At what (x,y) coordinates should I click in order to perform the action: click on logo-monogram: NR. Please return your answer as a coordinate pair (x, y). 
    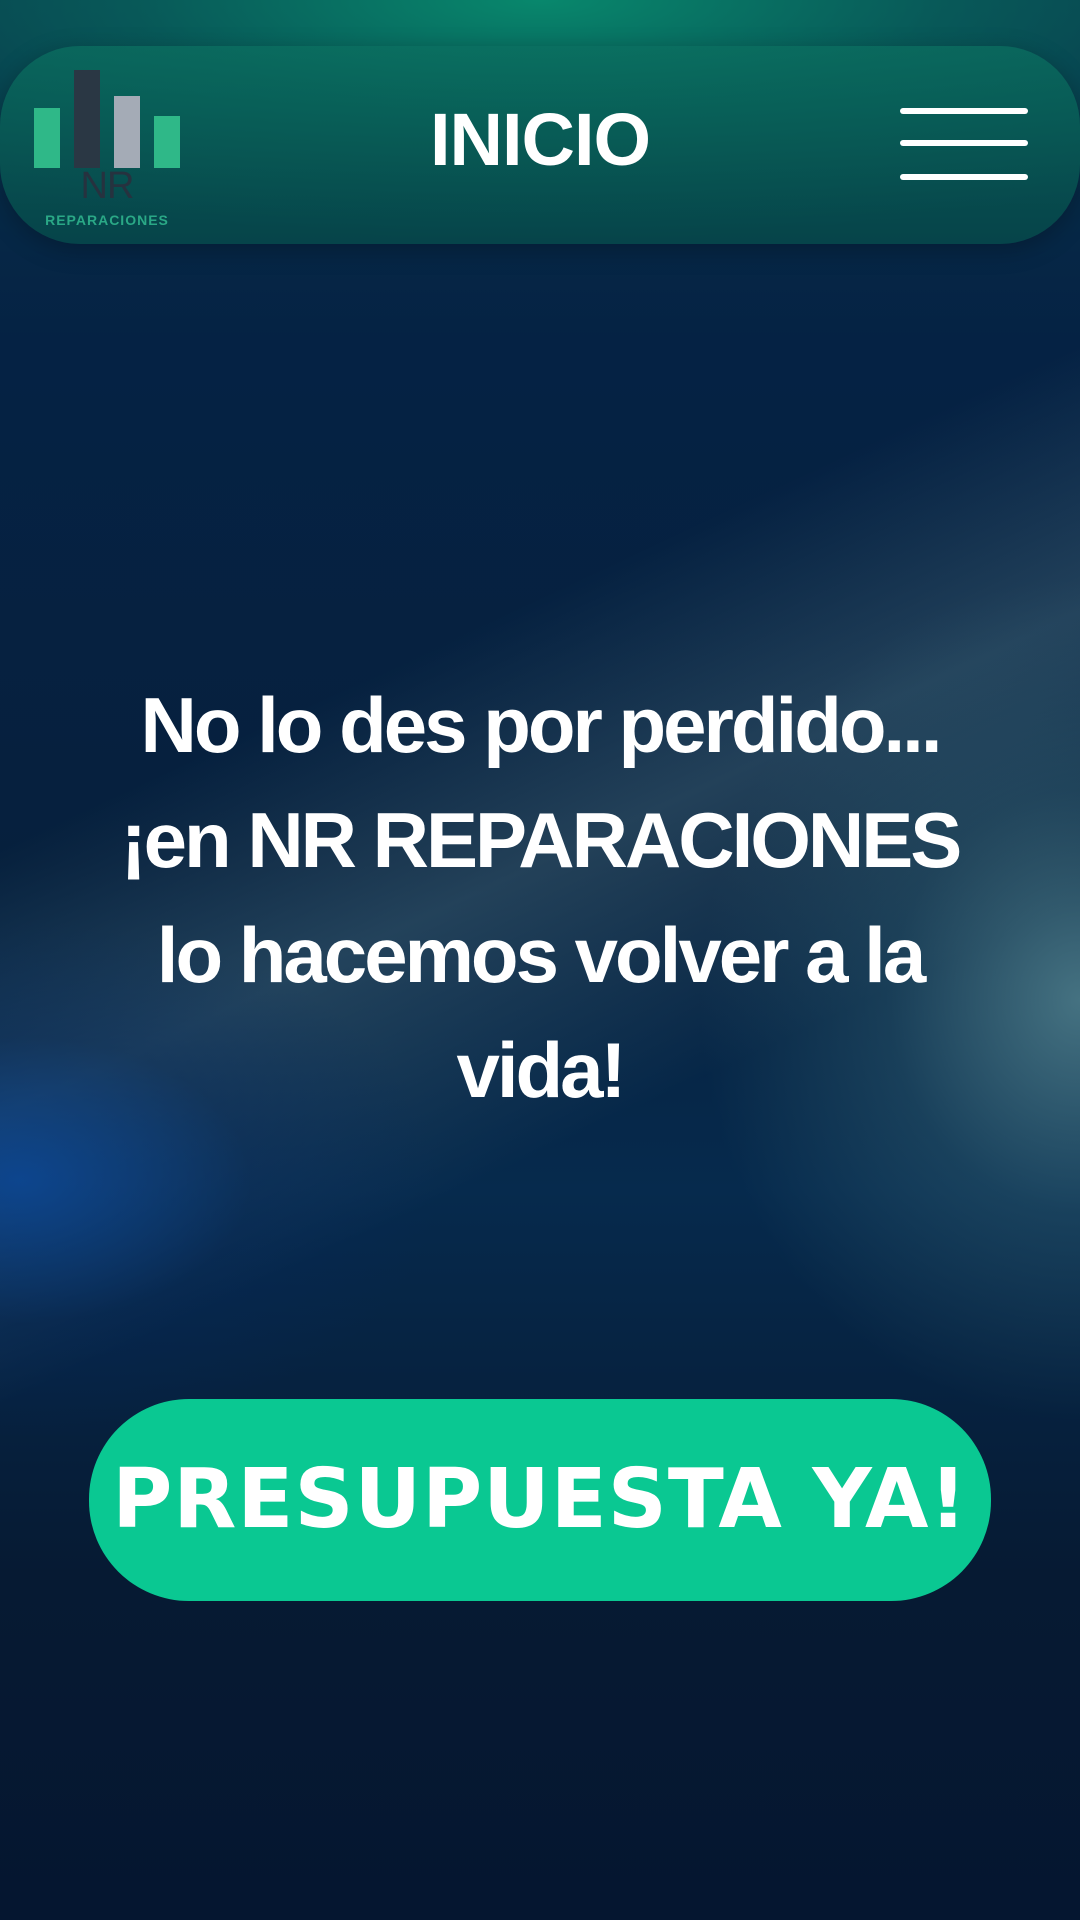
    Looking at the image, I should click on (107, 186).